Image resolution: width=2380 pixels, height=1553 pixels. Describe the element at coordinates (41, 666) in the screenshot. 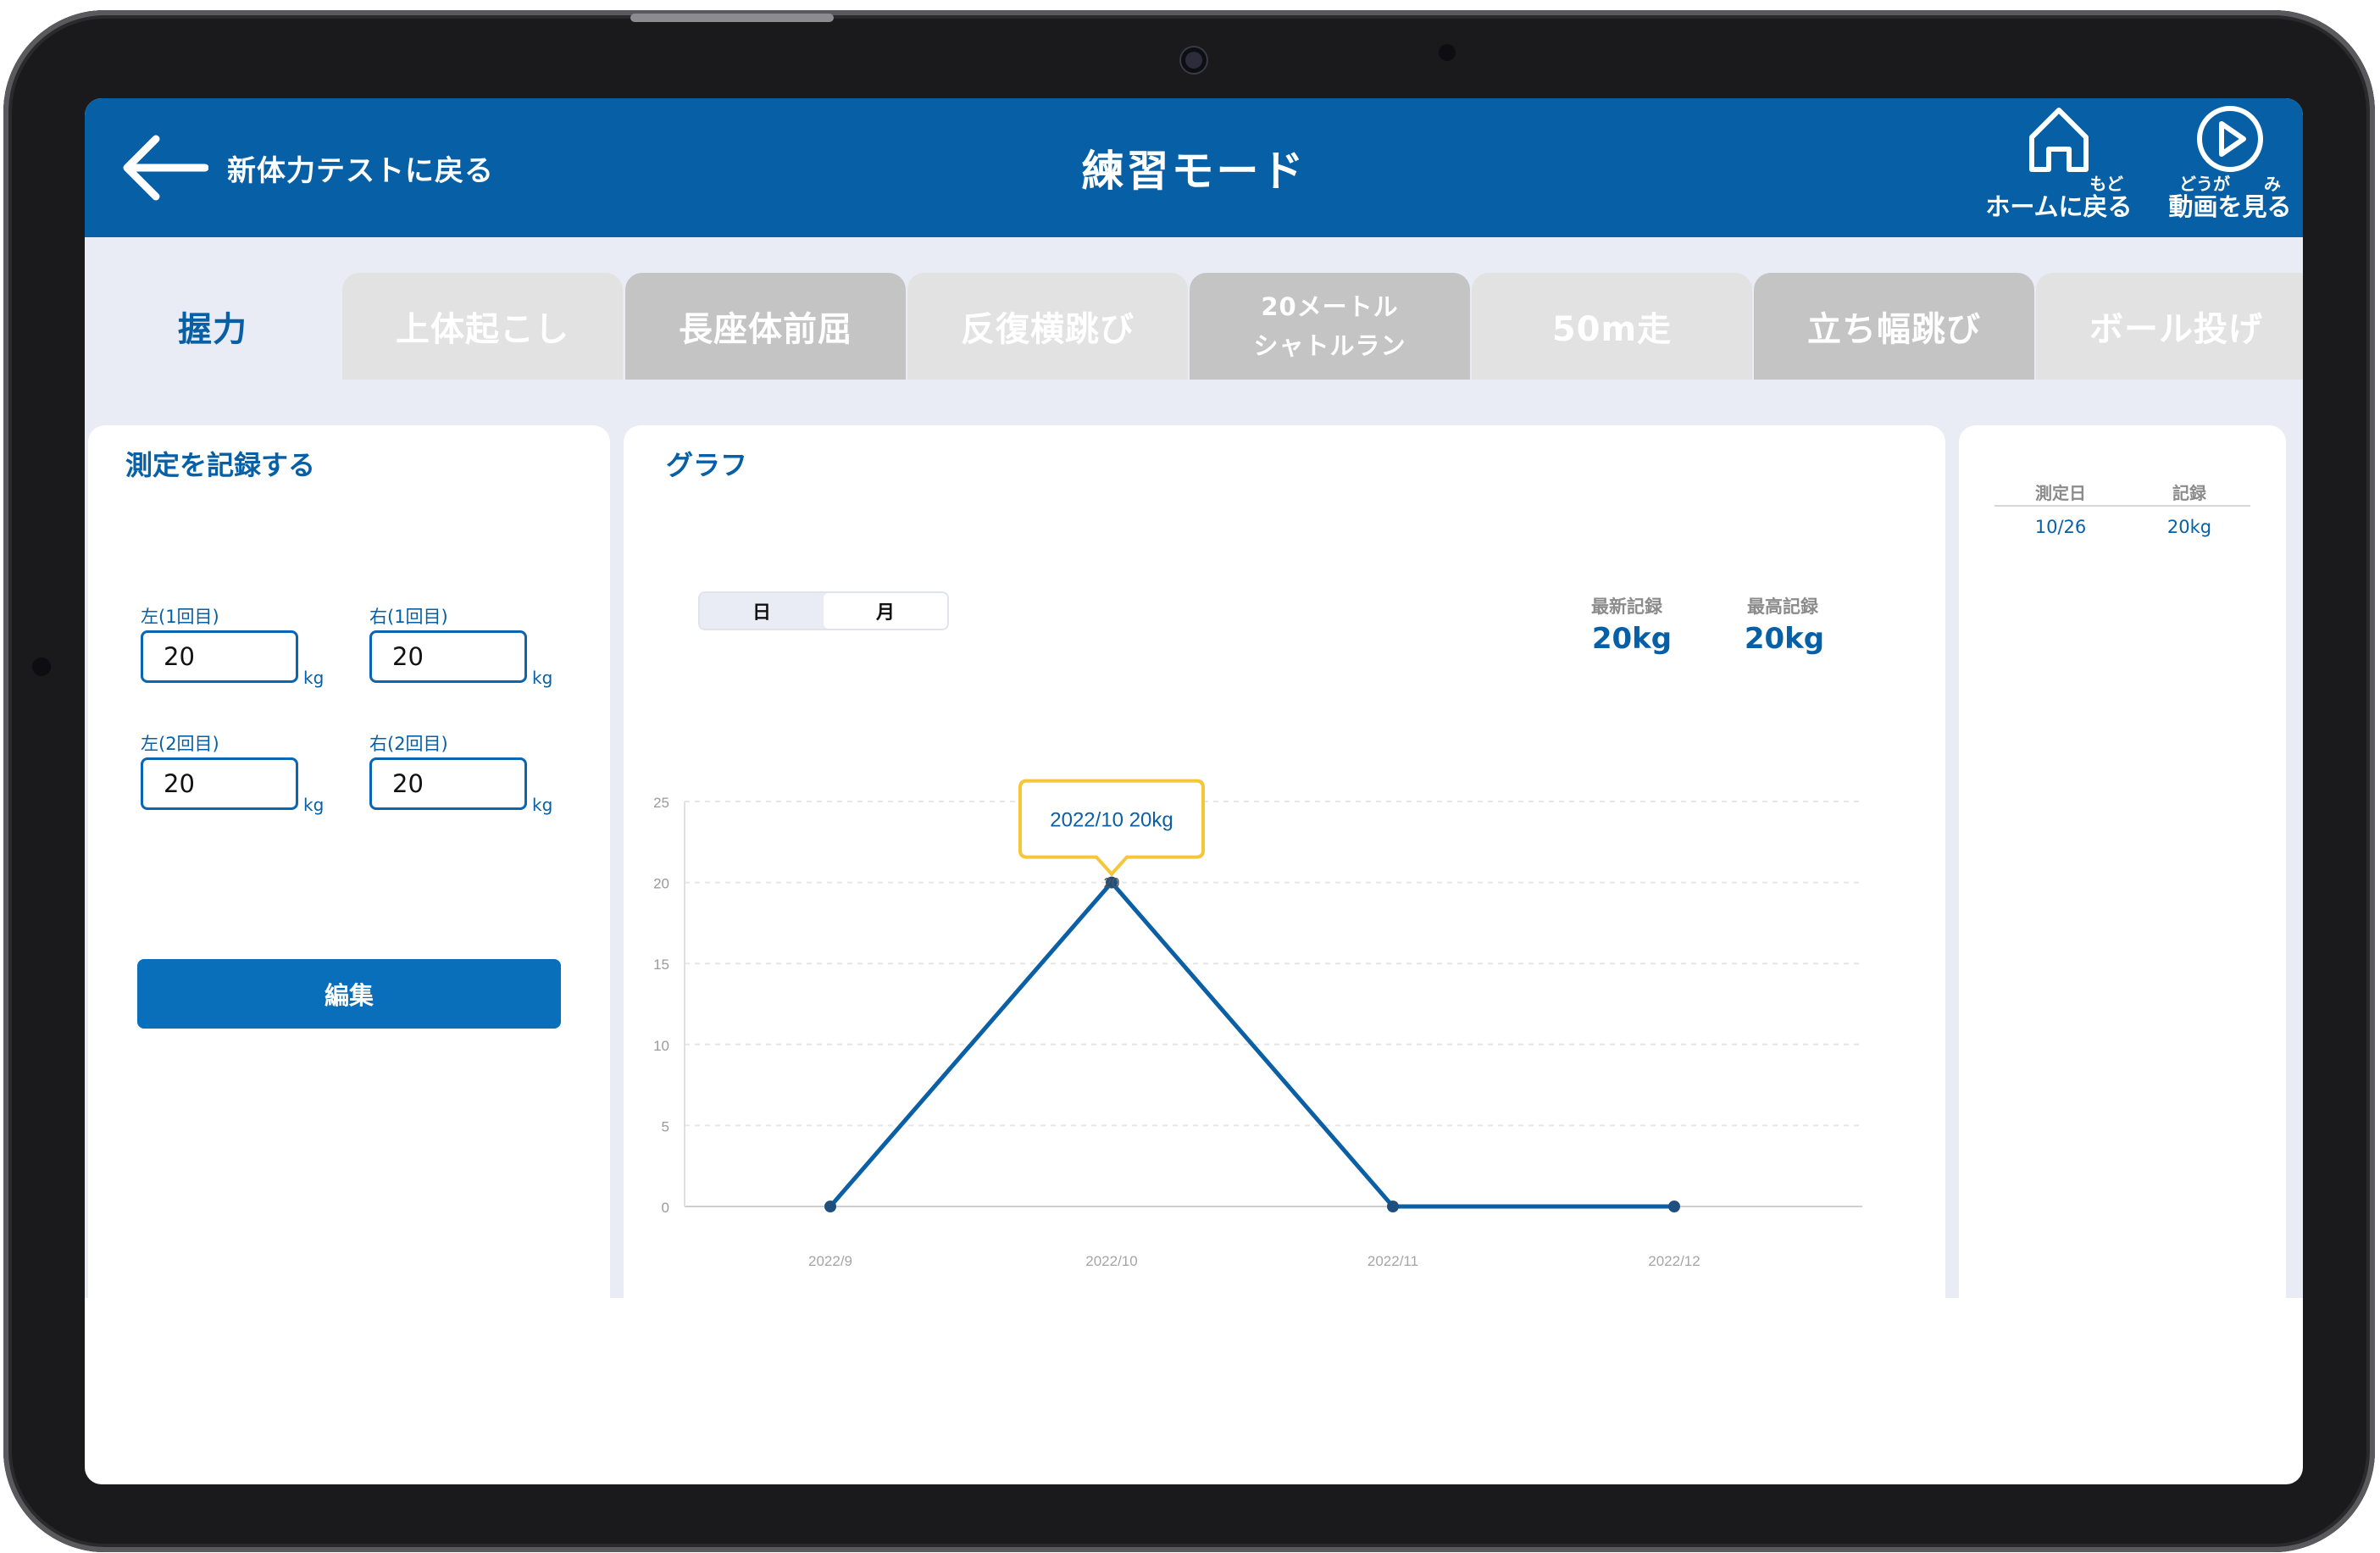

I see `side-sensor` at that location.